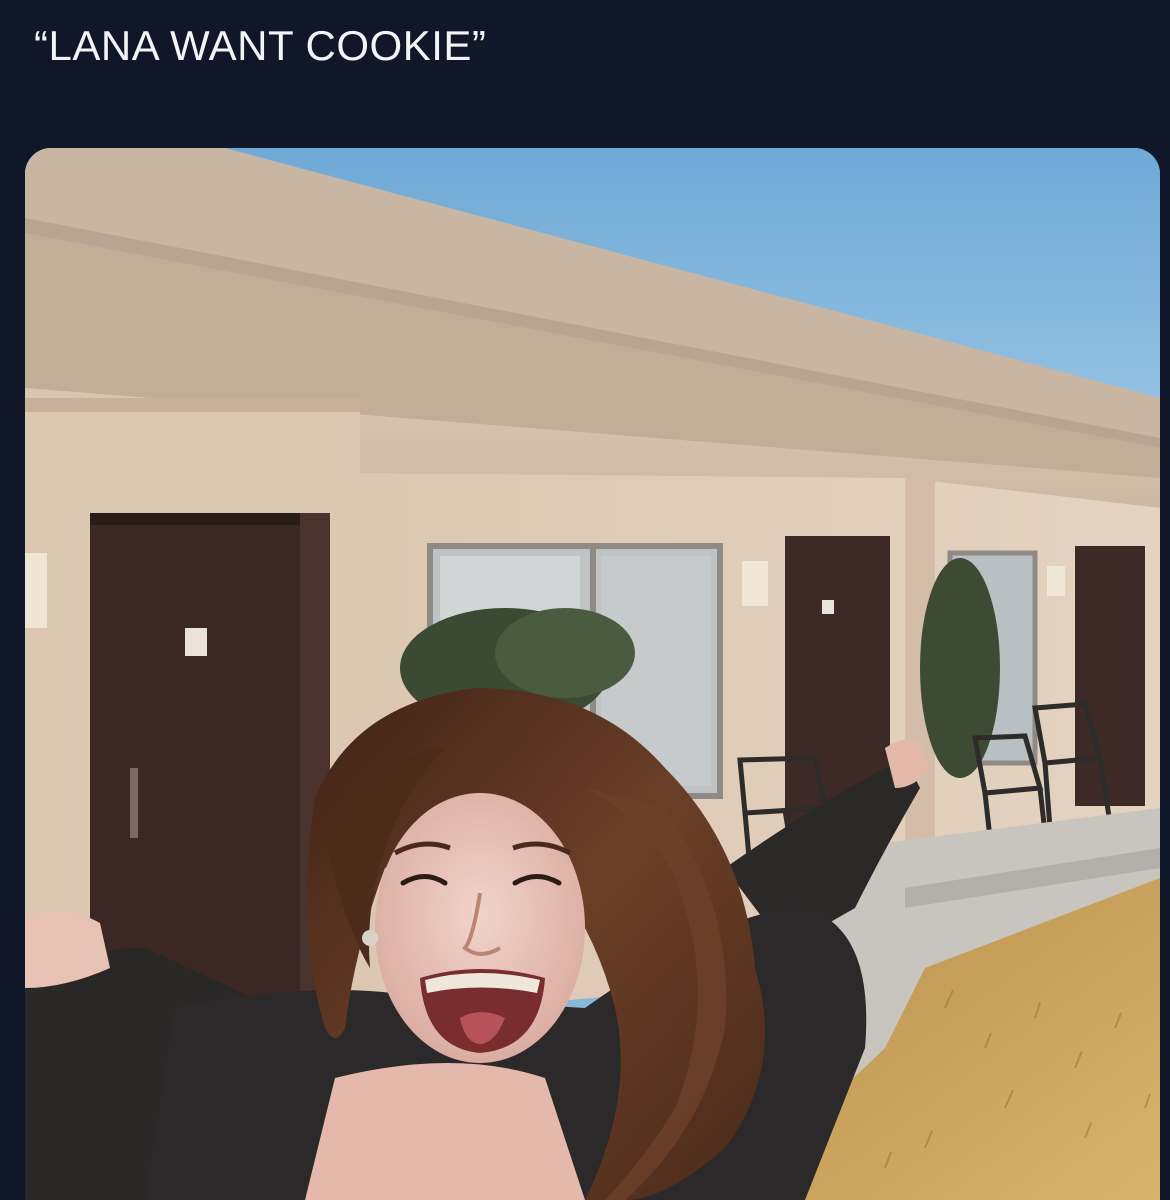  Describe the element at coordinates (755, 583) in the screenshot. I see `wall-lamp-middle` at that location.